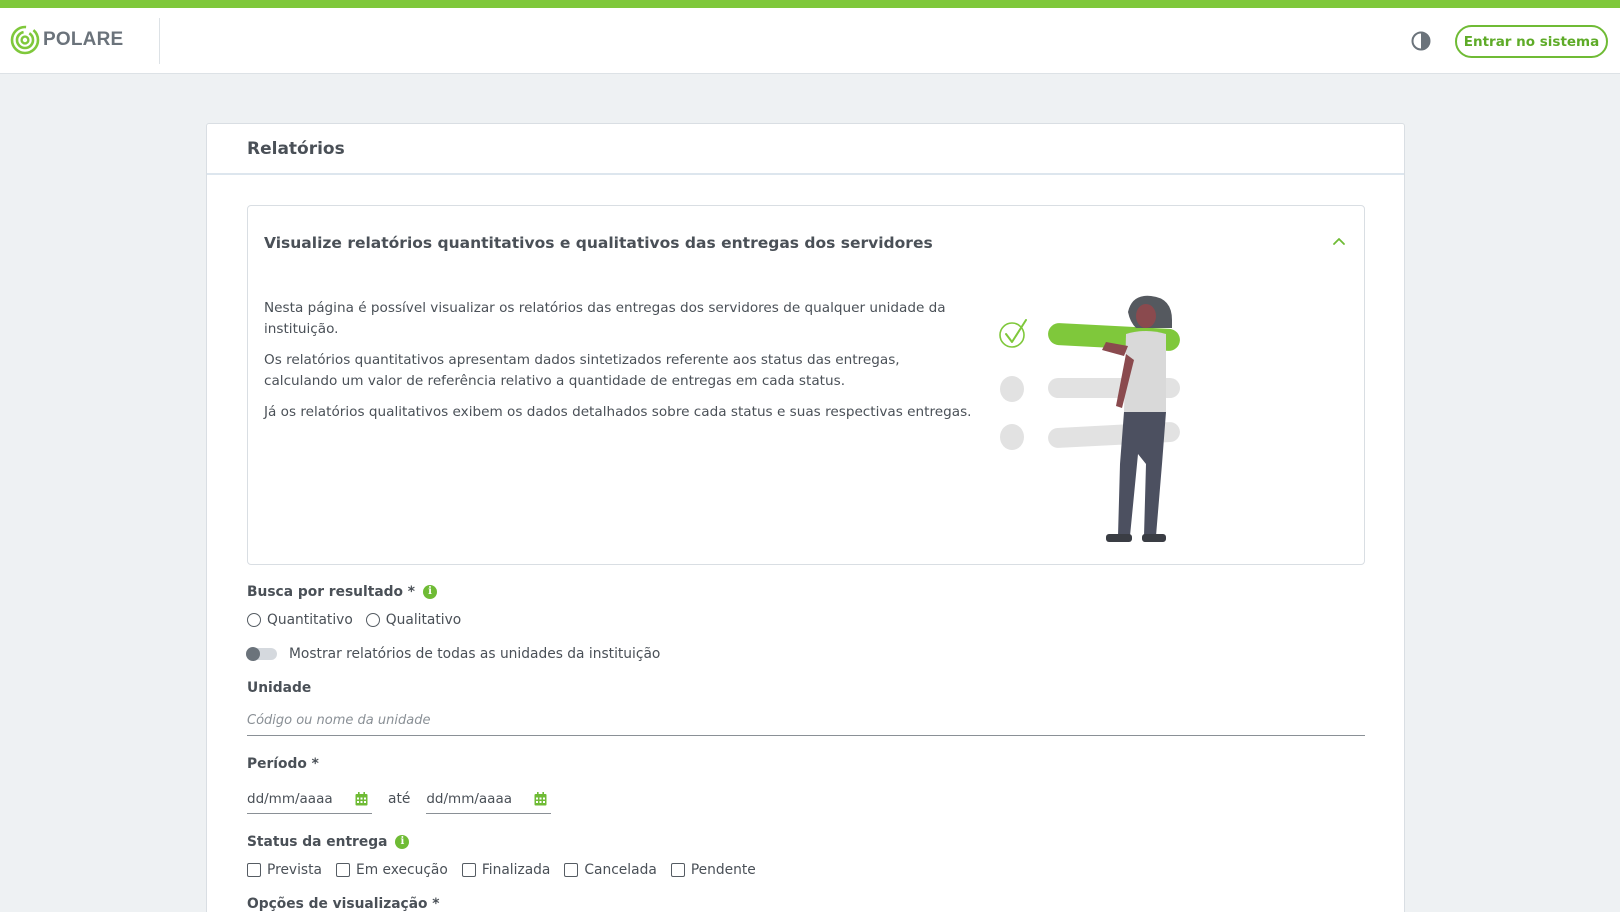 This screenshot has width=1620, height=912. What do you see at coordinates (806, 799) in the screenshot?
I see `periodo-row: dd/mm/aaaa até dd/mm/aaaa` at bounding box center [806, 799].